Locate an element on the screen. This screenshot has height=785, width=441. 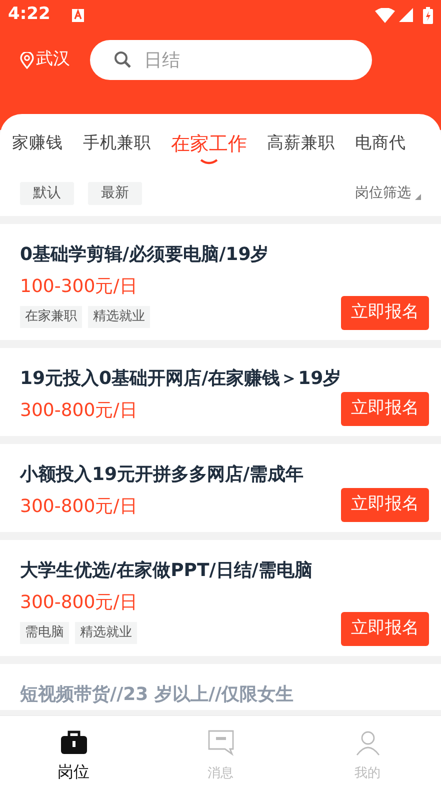
wifi-icon is located at coordinates (385, 15).